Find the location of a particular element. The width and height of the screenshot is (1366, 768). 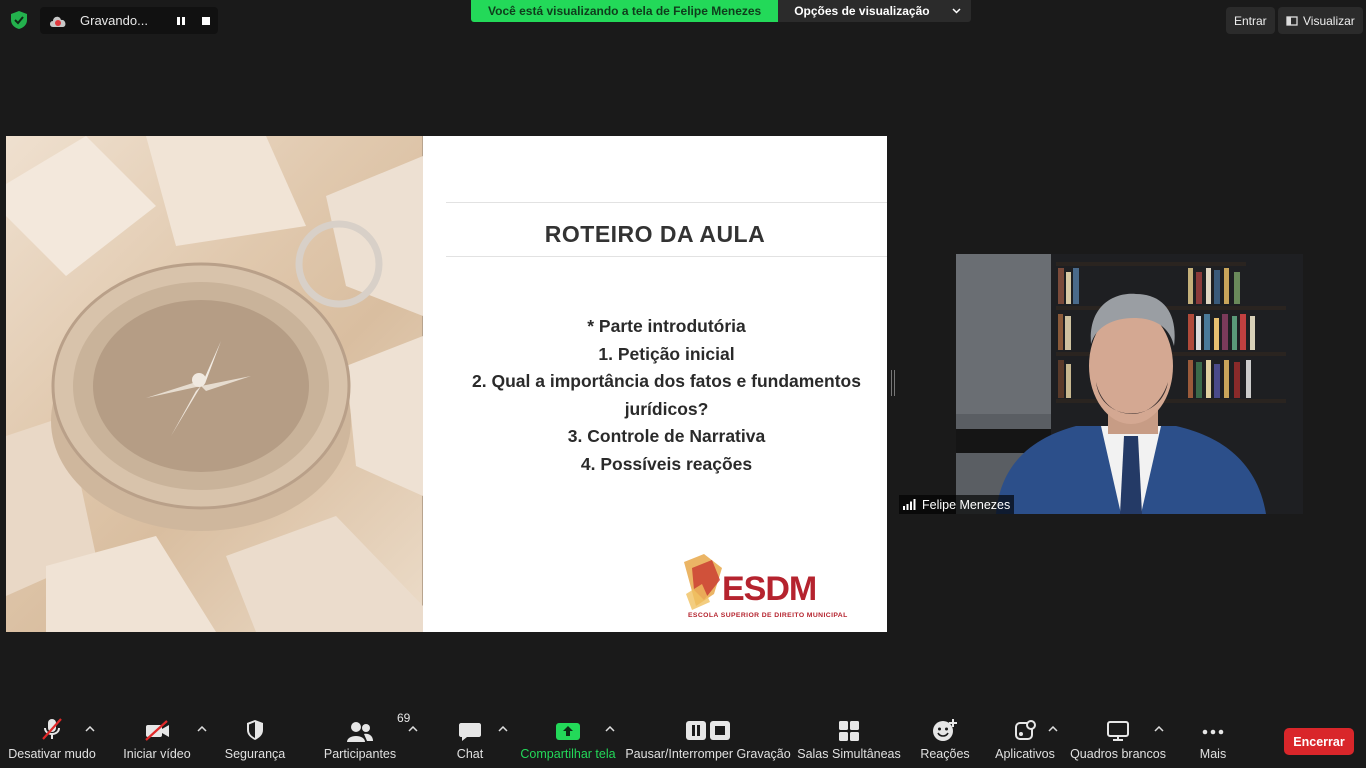

svg-text:ESCOLA SUPERIOR DE DIREITO MUN: ESCOLA SUPERIOR DE DIREITO MUNICIPAL is located at coordinates (768, 615).